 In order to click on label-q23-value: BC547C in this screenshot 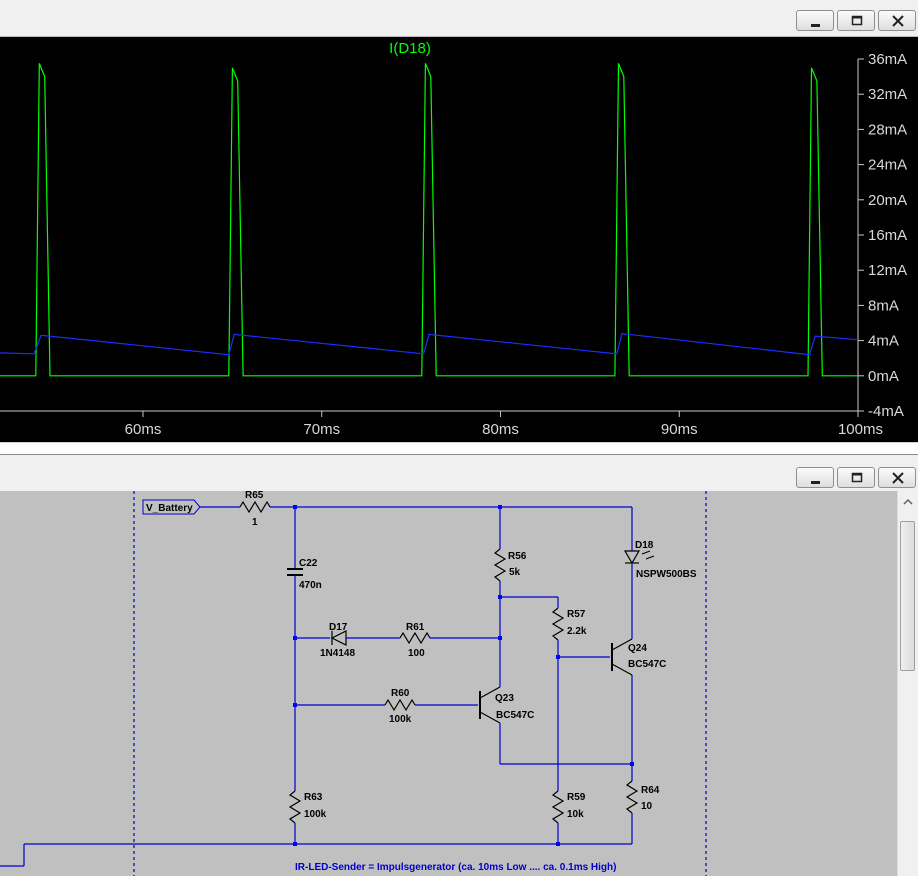, I will do `click(515, 715)`.